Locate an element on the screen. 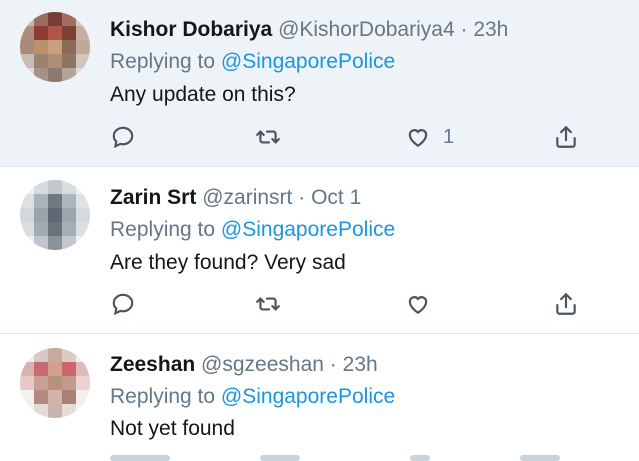  tweet-header: Kishor Dobariya @KishorDobariya4 · 23h is located at coordinates (309, 30).